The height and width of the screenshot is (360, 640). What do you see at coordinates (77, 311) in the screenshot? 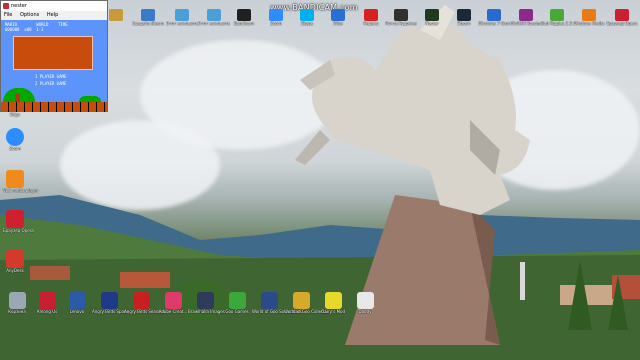
I see `desktop-icon-label: Lenovo` at bounding box center [77, 311].